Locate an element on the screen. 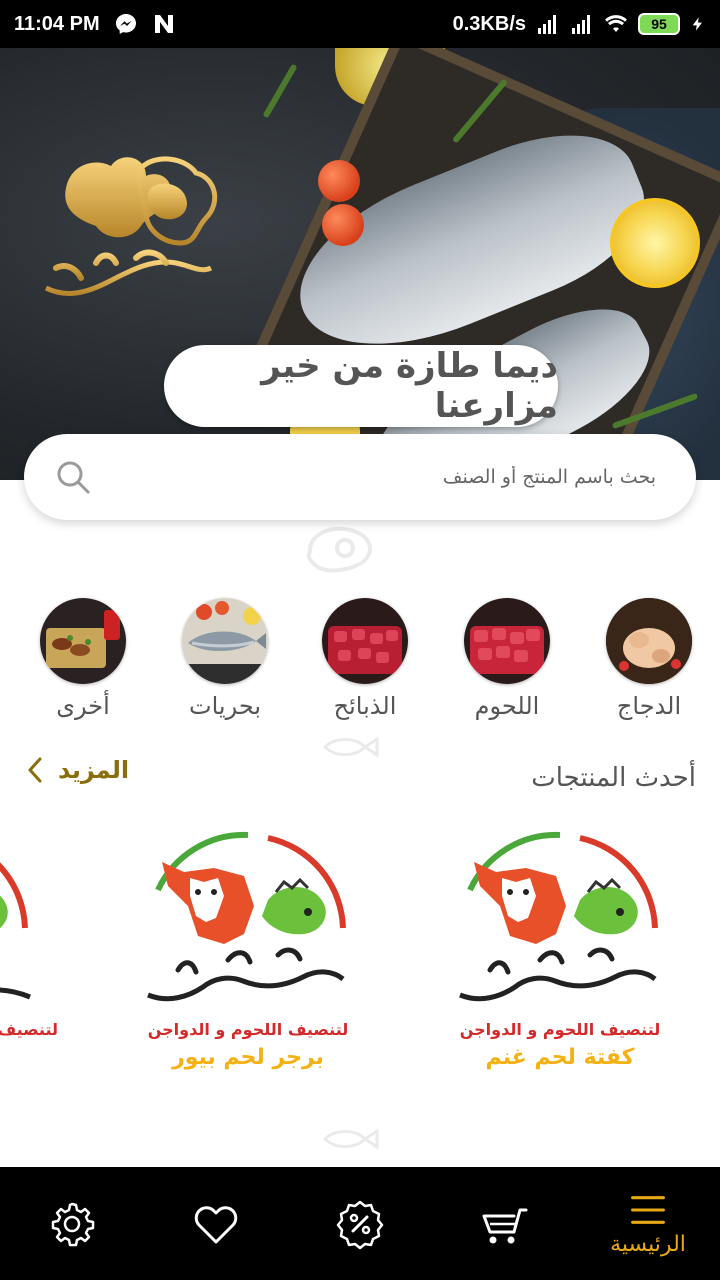 This screenshot has height=1280, width=720. nav-home-label: الرئيسية is located at coordinates (648, 1244).